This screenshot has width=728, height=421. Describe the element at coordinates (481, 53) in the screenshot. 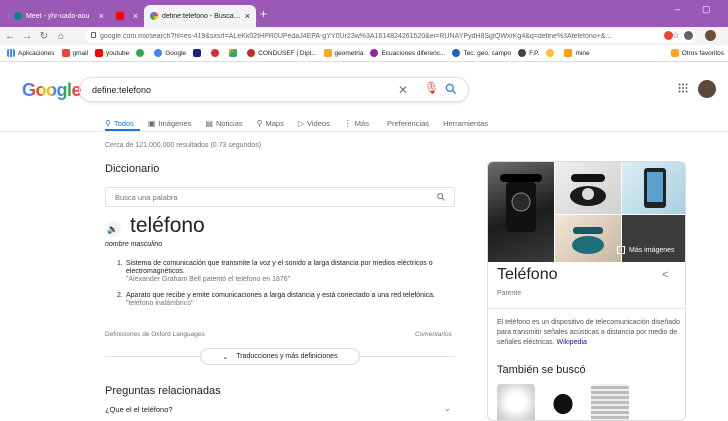

I see `bookmark-tec-geo: Tec. geo. campo` at that location.